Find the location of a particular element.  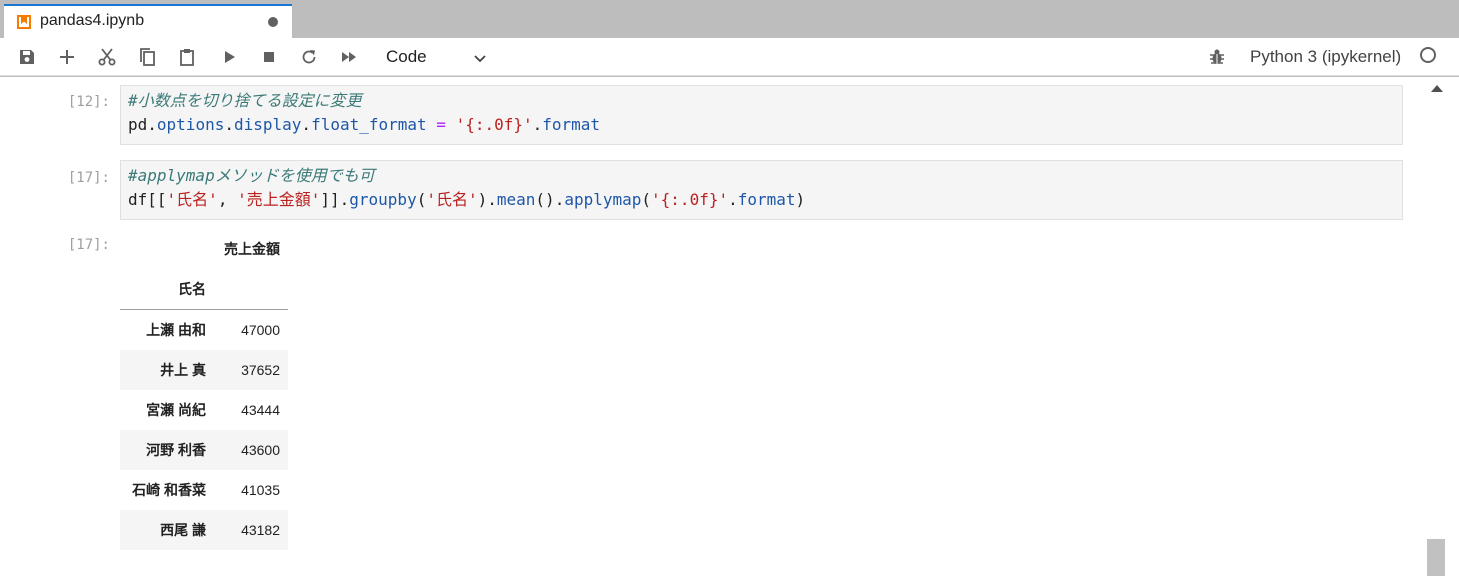

code-token: , is located at coordinates (227, 199).